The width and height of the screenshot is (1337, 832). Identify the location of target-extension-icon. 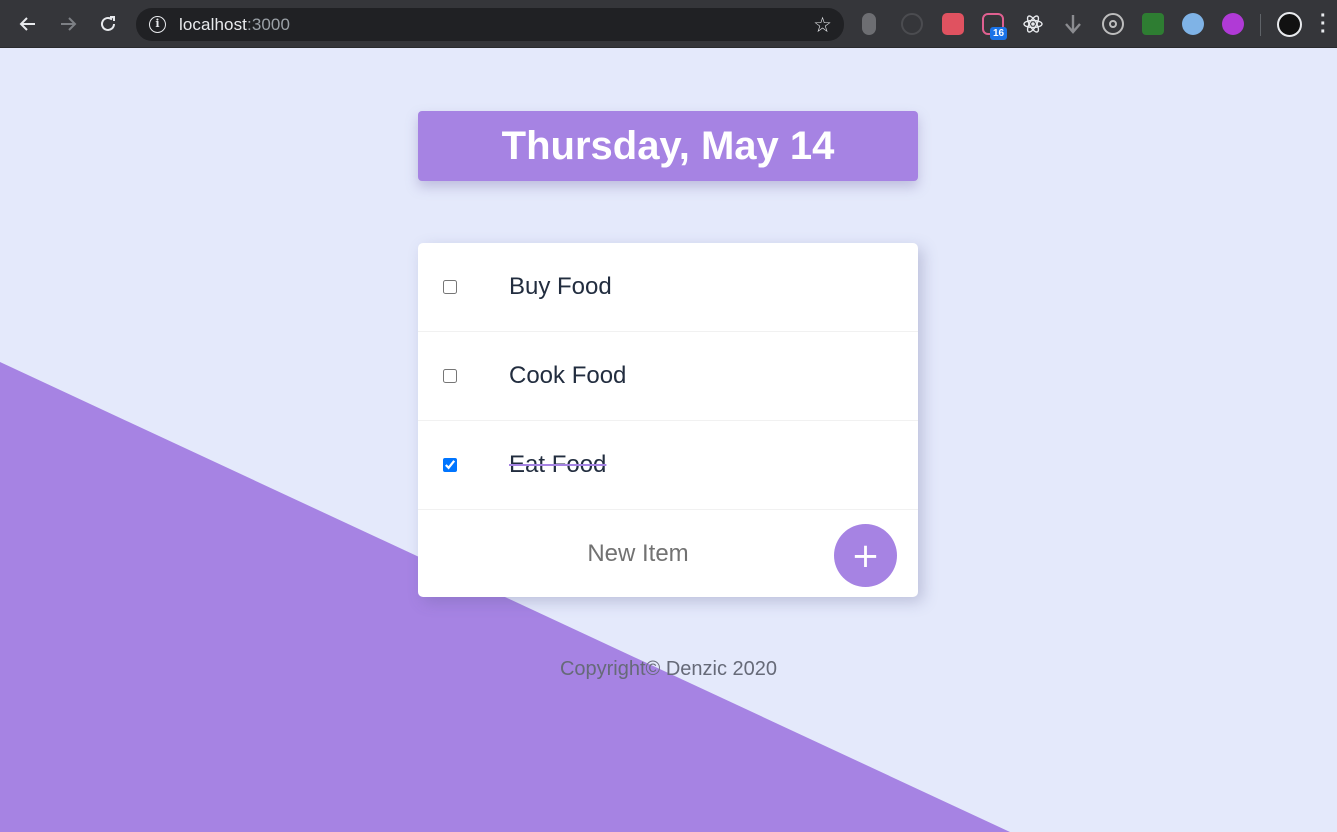
(1113, 24).